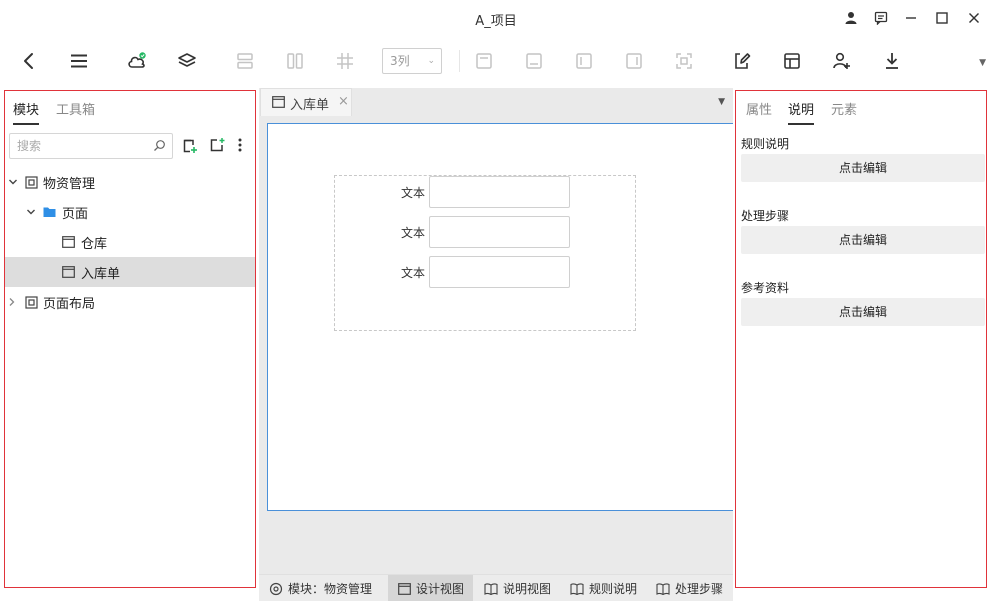 The height and width of the screenshot is (601, 992). What do you see at coordinates (863, 312) in the screenshot?
I see `edit-references-button: 点击编辑` at bounding box center [863, 312].